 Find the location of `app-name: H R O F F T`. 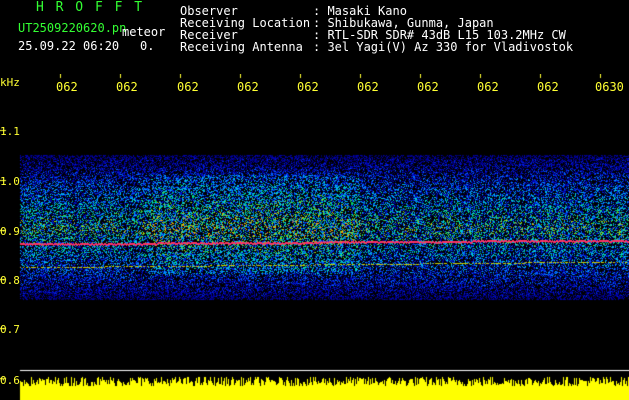

app-name: H R O F F T is located at coordinates (90, 7).